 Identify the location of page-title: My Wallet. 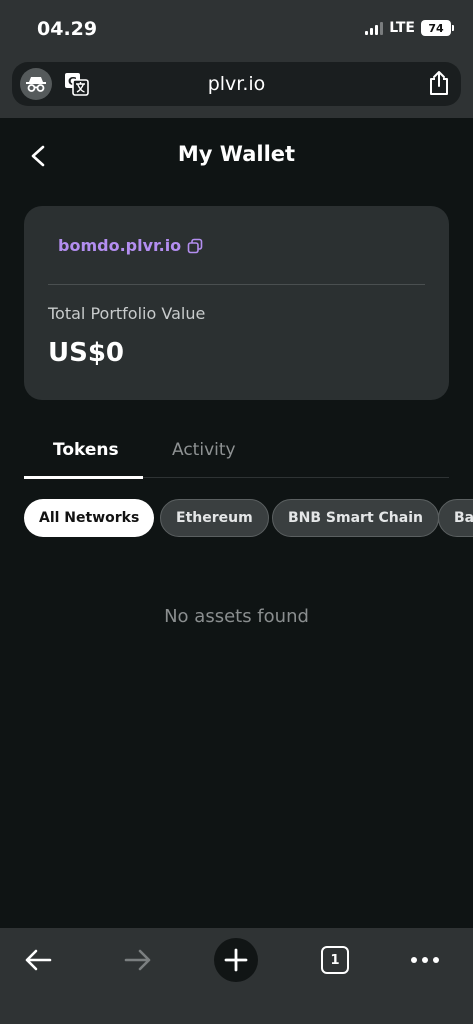
(236, 154).